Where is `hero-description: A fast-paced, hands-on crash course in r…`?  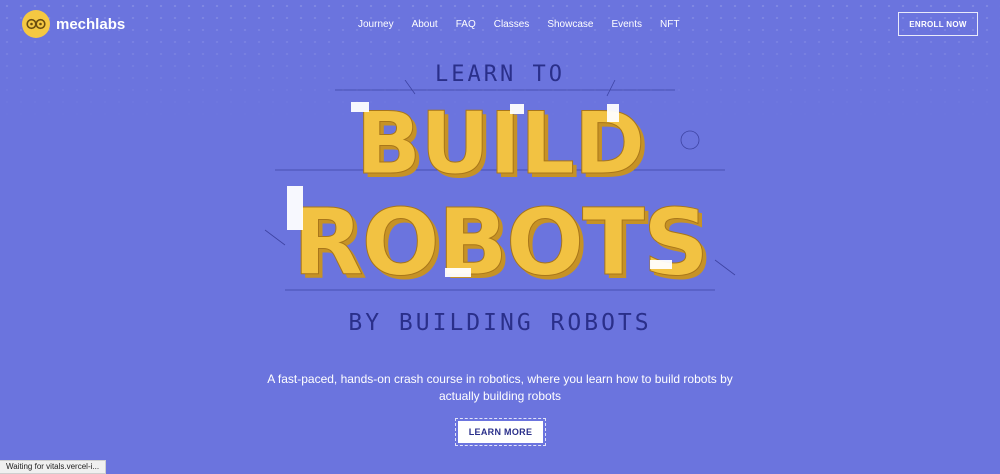 hero-description: A fast-paced, hands-on crash course in r… is located at coordinates (500, 387).